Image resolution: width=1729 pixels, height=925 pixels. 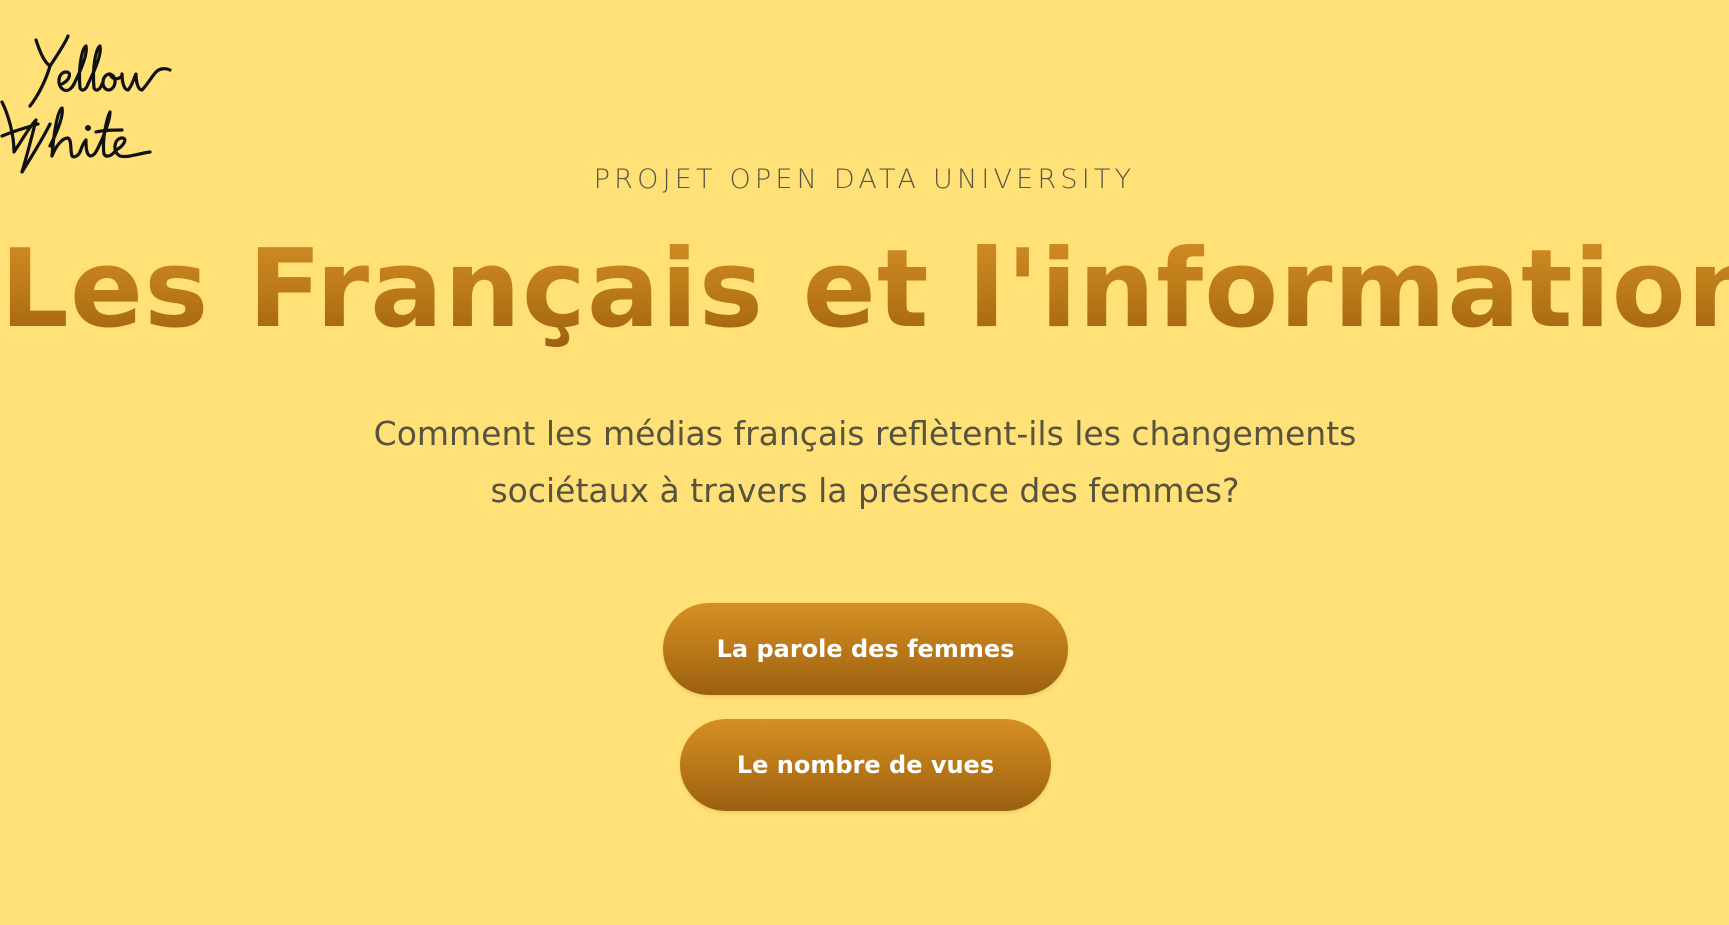 What do you see at coordinates (864, 179) in the screenshot?
I see `project-eyebrow: PROJET OPEN DATA UNIVERSITY` at bounding box center [864, 179].